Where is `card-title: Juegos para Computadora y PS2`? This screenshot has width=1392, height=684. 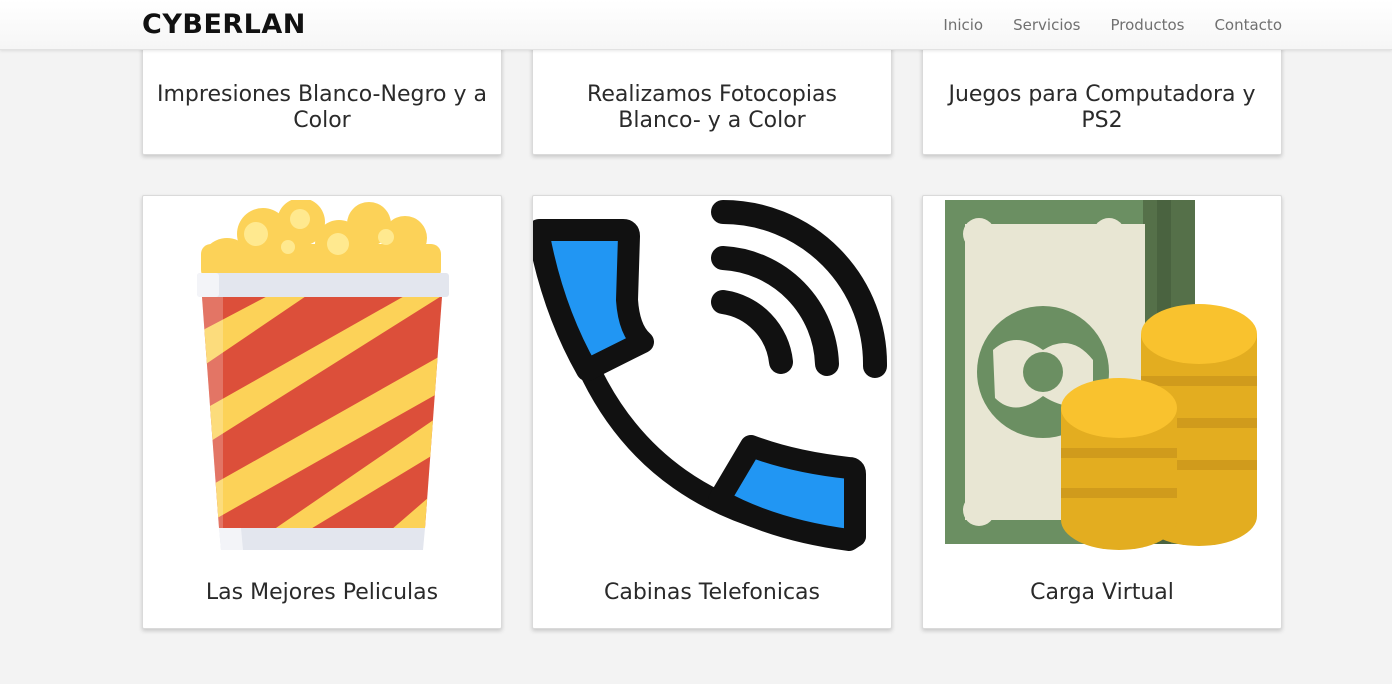
card-title: Juegos para Computadora y PS2 is located at coordinates (1102, 107).